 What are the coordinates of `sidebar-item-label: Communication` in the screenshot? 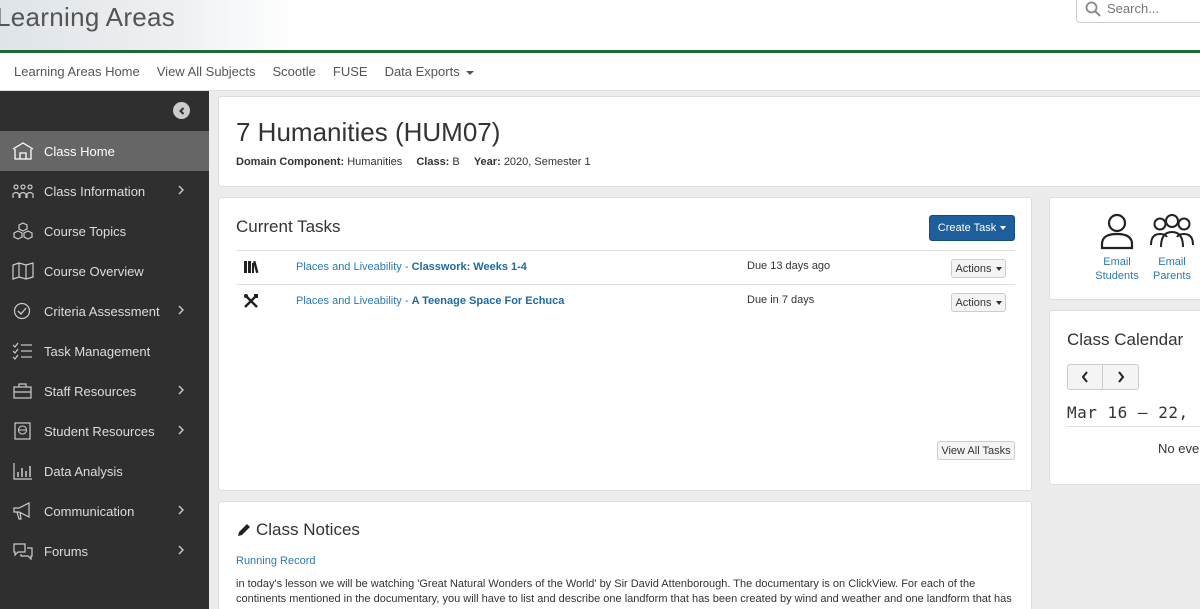 It's located at (89, 511).